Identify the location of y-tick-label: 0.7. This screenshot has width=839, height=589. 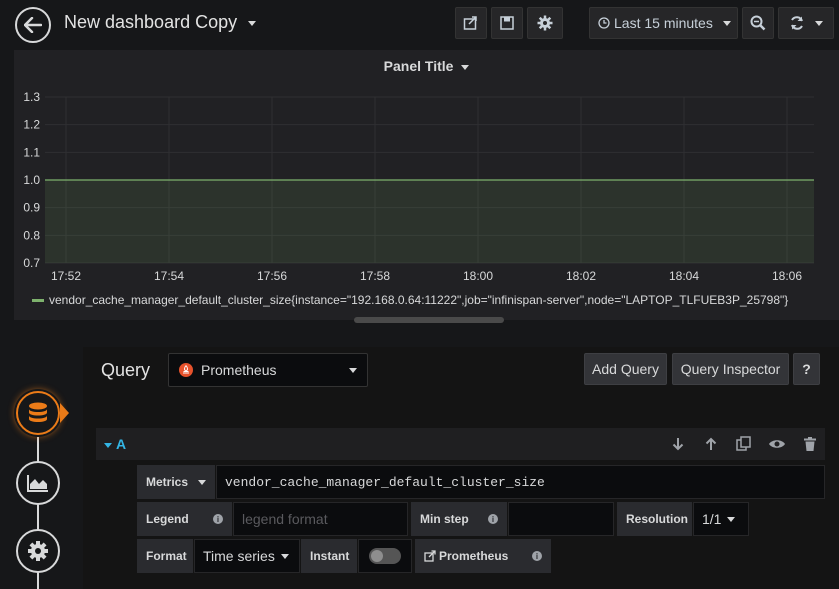
(31, 263).